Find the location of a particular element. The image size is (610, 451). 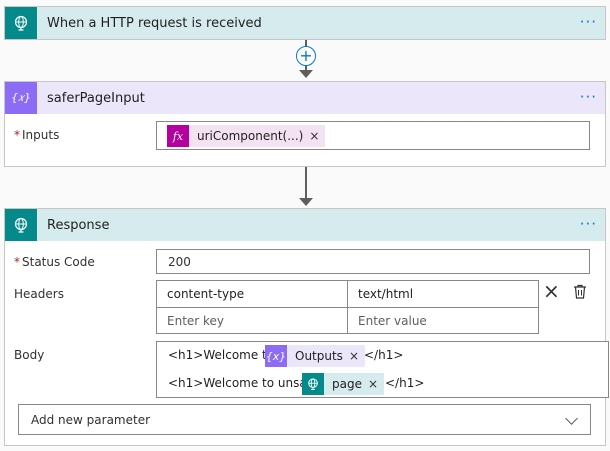

body-line-1-suffix: </h1> is located at coordinates (384, 355).